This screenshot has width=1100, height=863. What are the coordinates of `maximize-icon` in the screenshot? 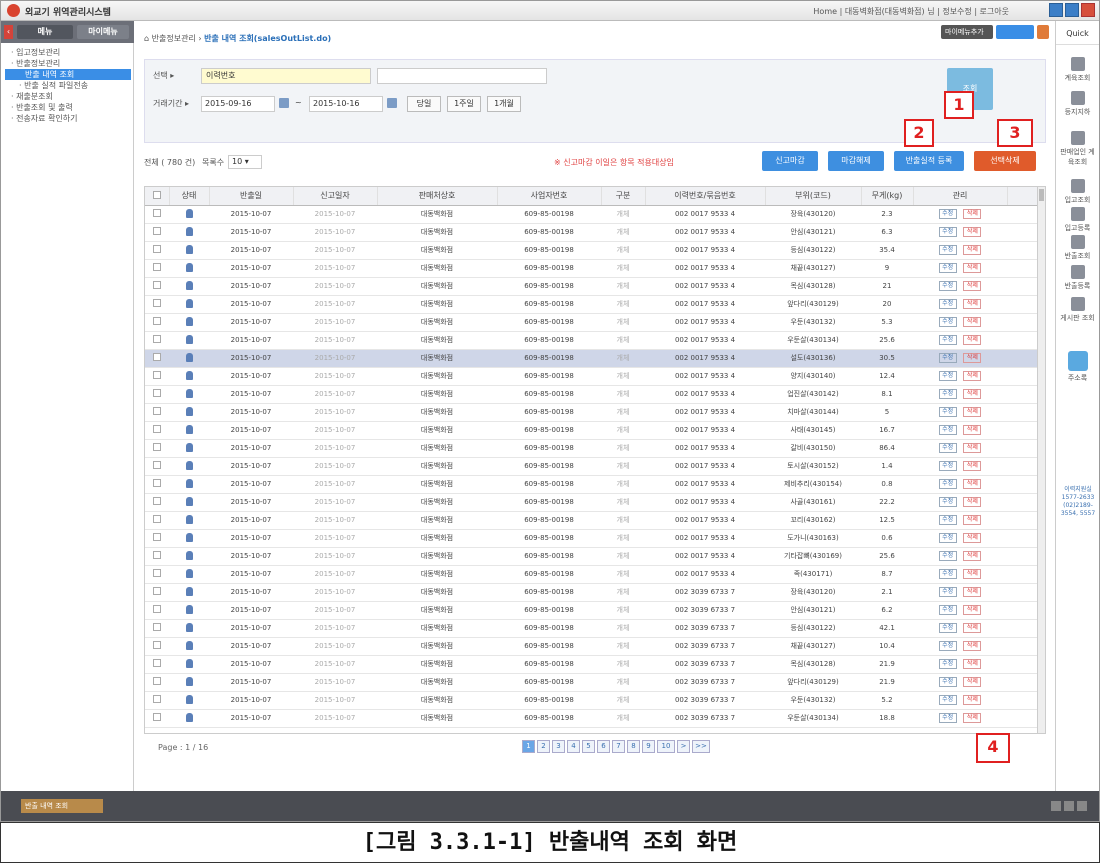 It's located at (1072, 10).